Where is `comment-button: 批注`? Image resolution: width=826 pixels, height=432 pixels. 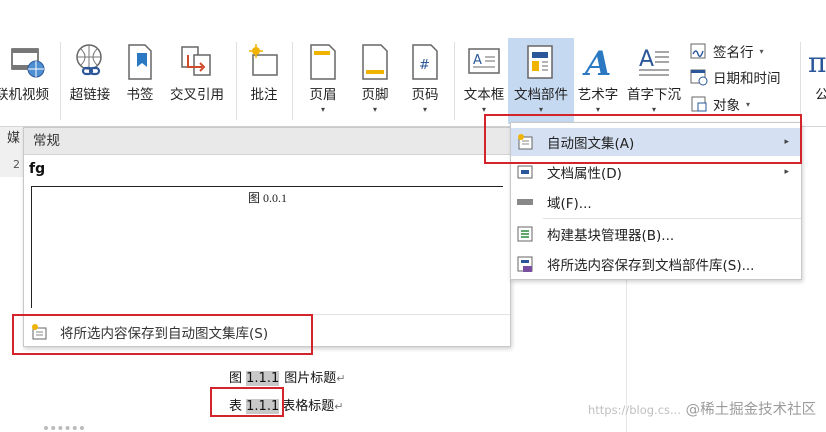 comment-button: 批注 is located at coordinates (264, 81).